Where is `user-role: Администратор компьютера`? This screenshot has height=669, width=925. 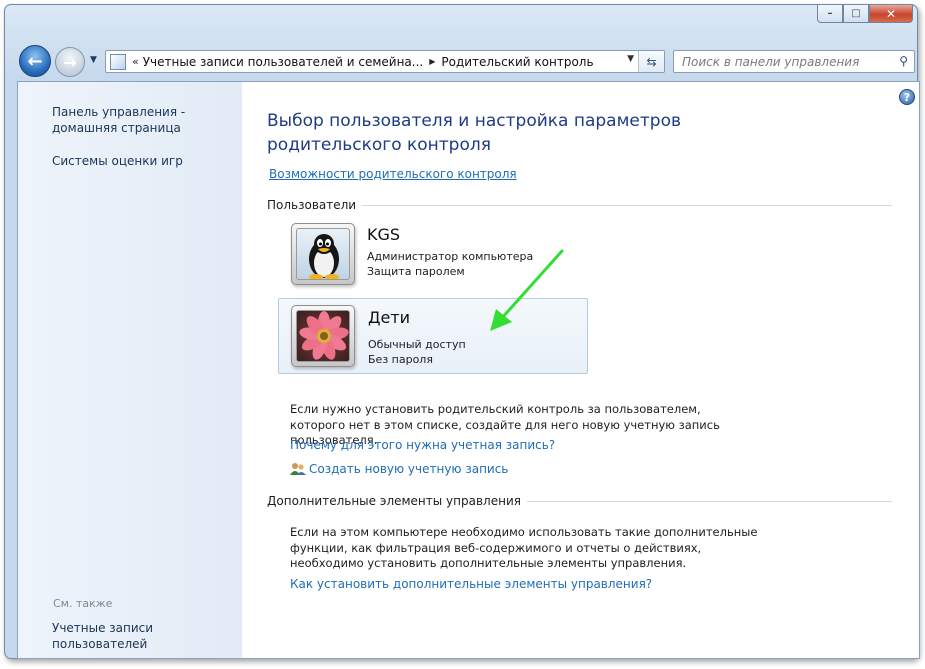 user-role: Администратор компьютера is located at coordinates (450, 256).